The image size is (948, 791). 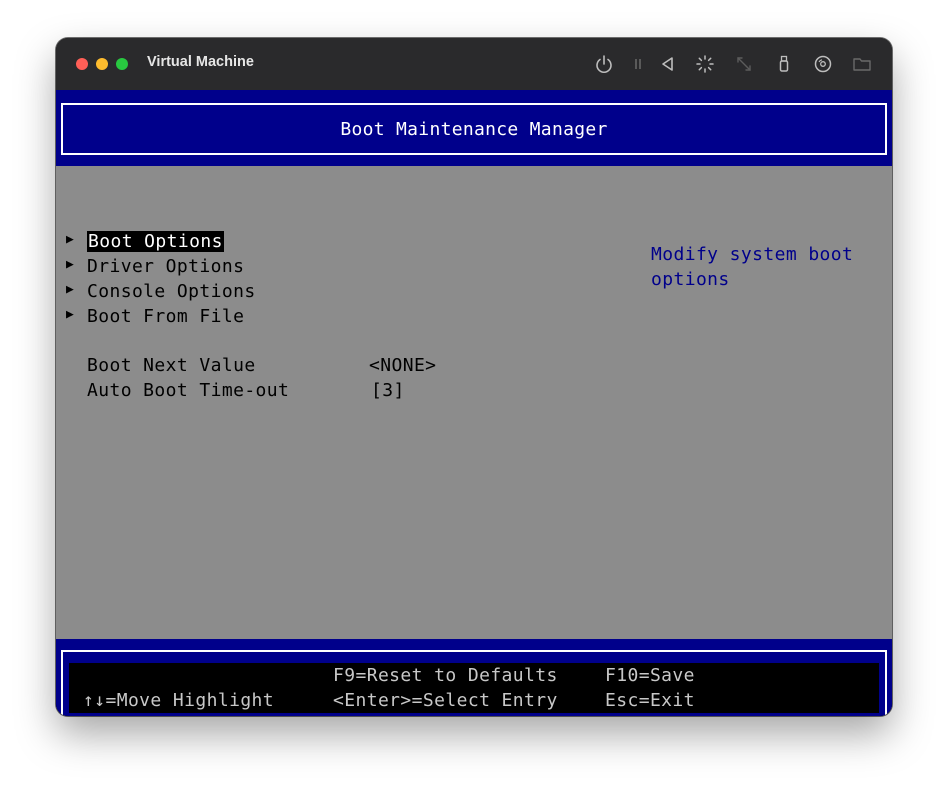 What do you see at coordinates (179, 700) in the screenshot?
I see `move-highlight-hint: ↑↓=Move Highlight` at bounding box center [179, 700].